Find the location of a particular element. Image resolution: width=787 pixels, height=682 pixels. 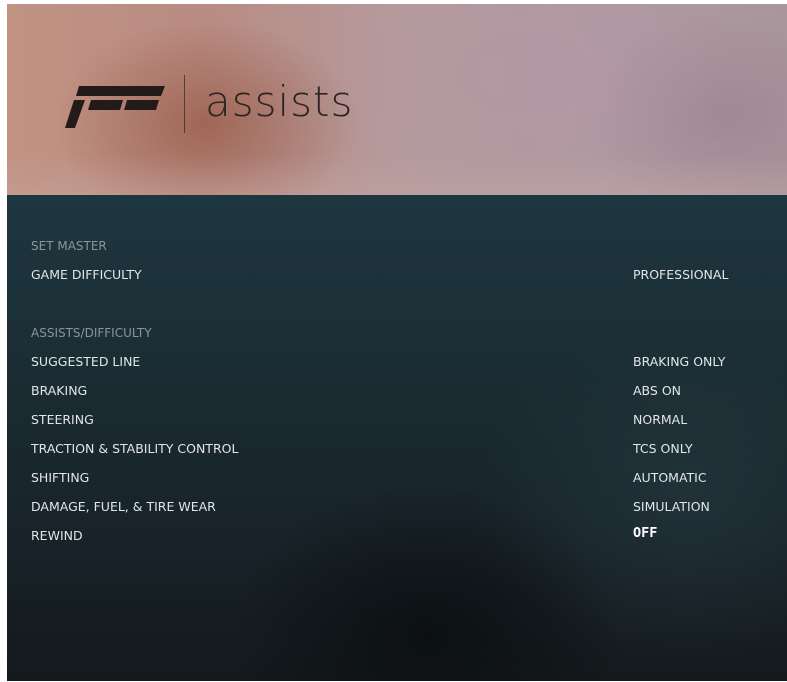

page-title: assists is located at coordinates (279, 101).